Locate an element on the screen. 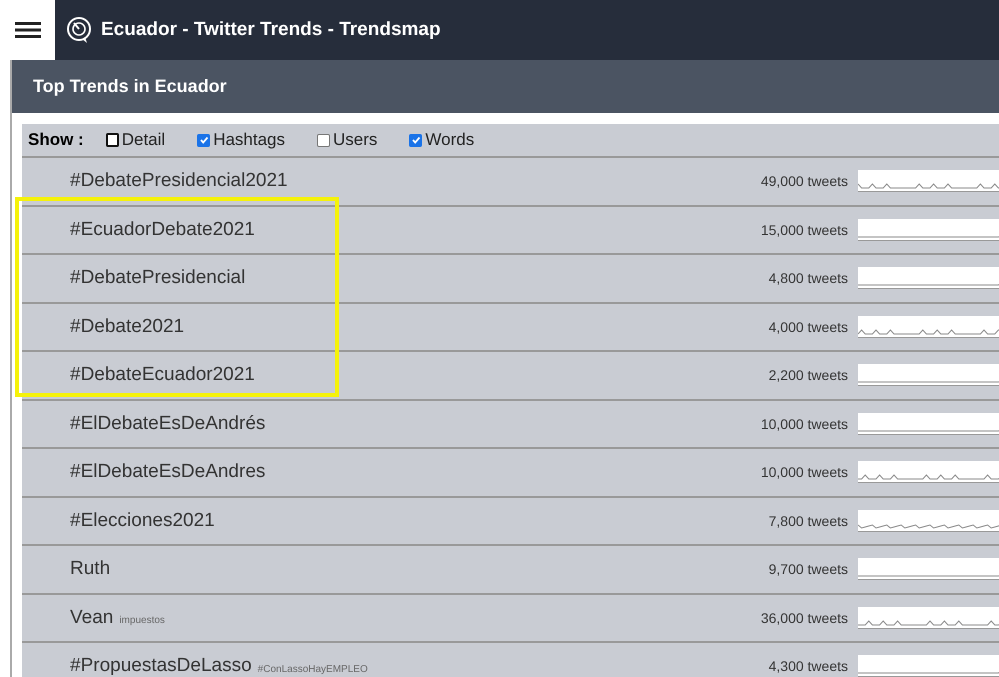  trend-name: #ElDebateEsDeAndres is located at coordinates (168, 472).